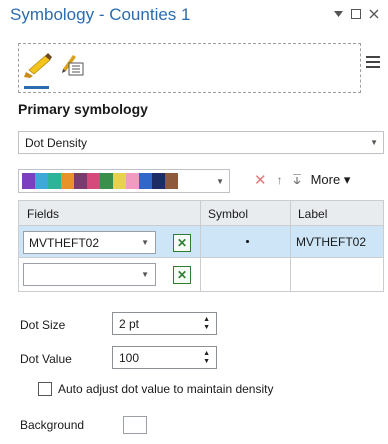 This screenshot has height=444, width=388. Describe the element at coordinates (43, 214) in the screenshot. I see `header-fields: Fields` at that location.